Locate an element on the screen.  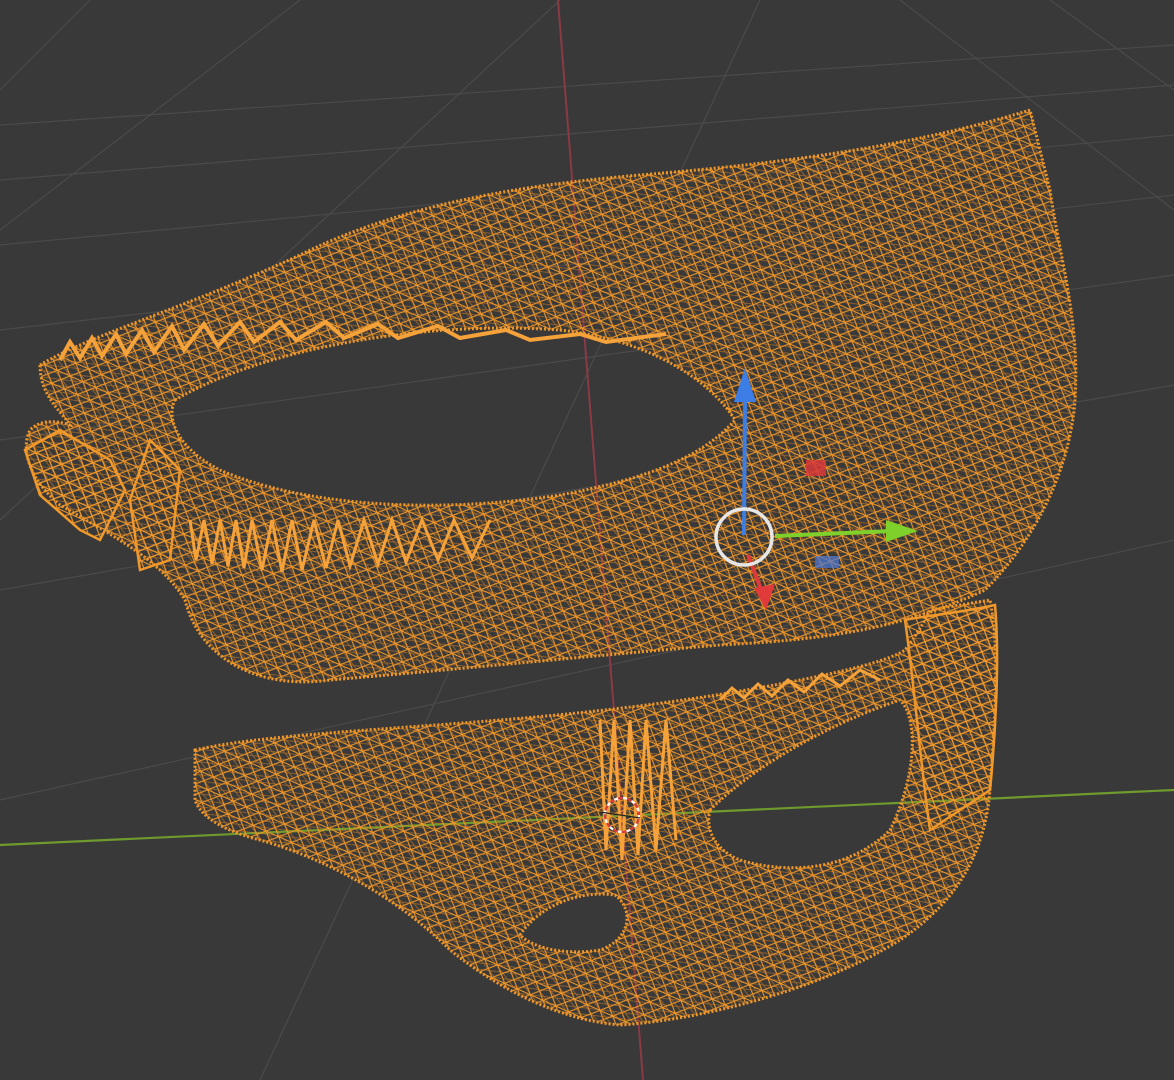
gizmo-z-axis is located at coordinates (744, 467).